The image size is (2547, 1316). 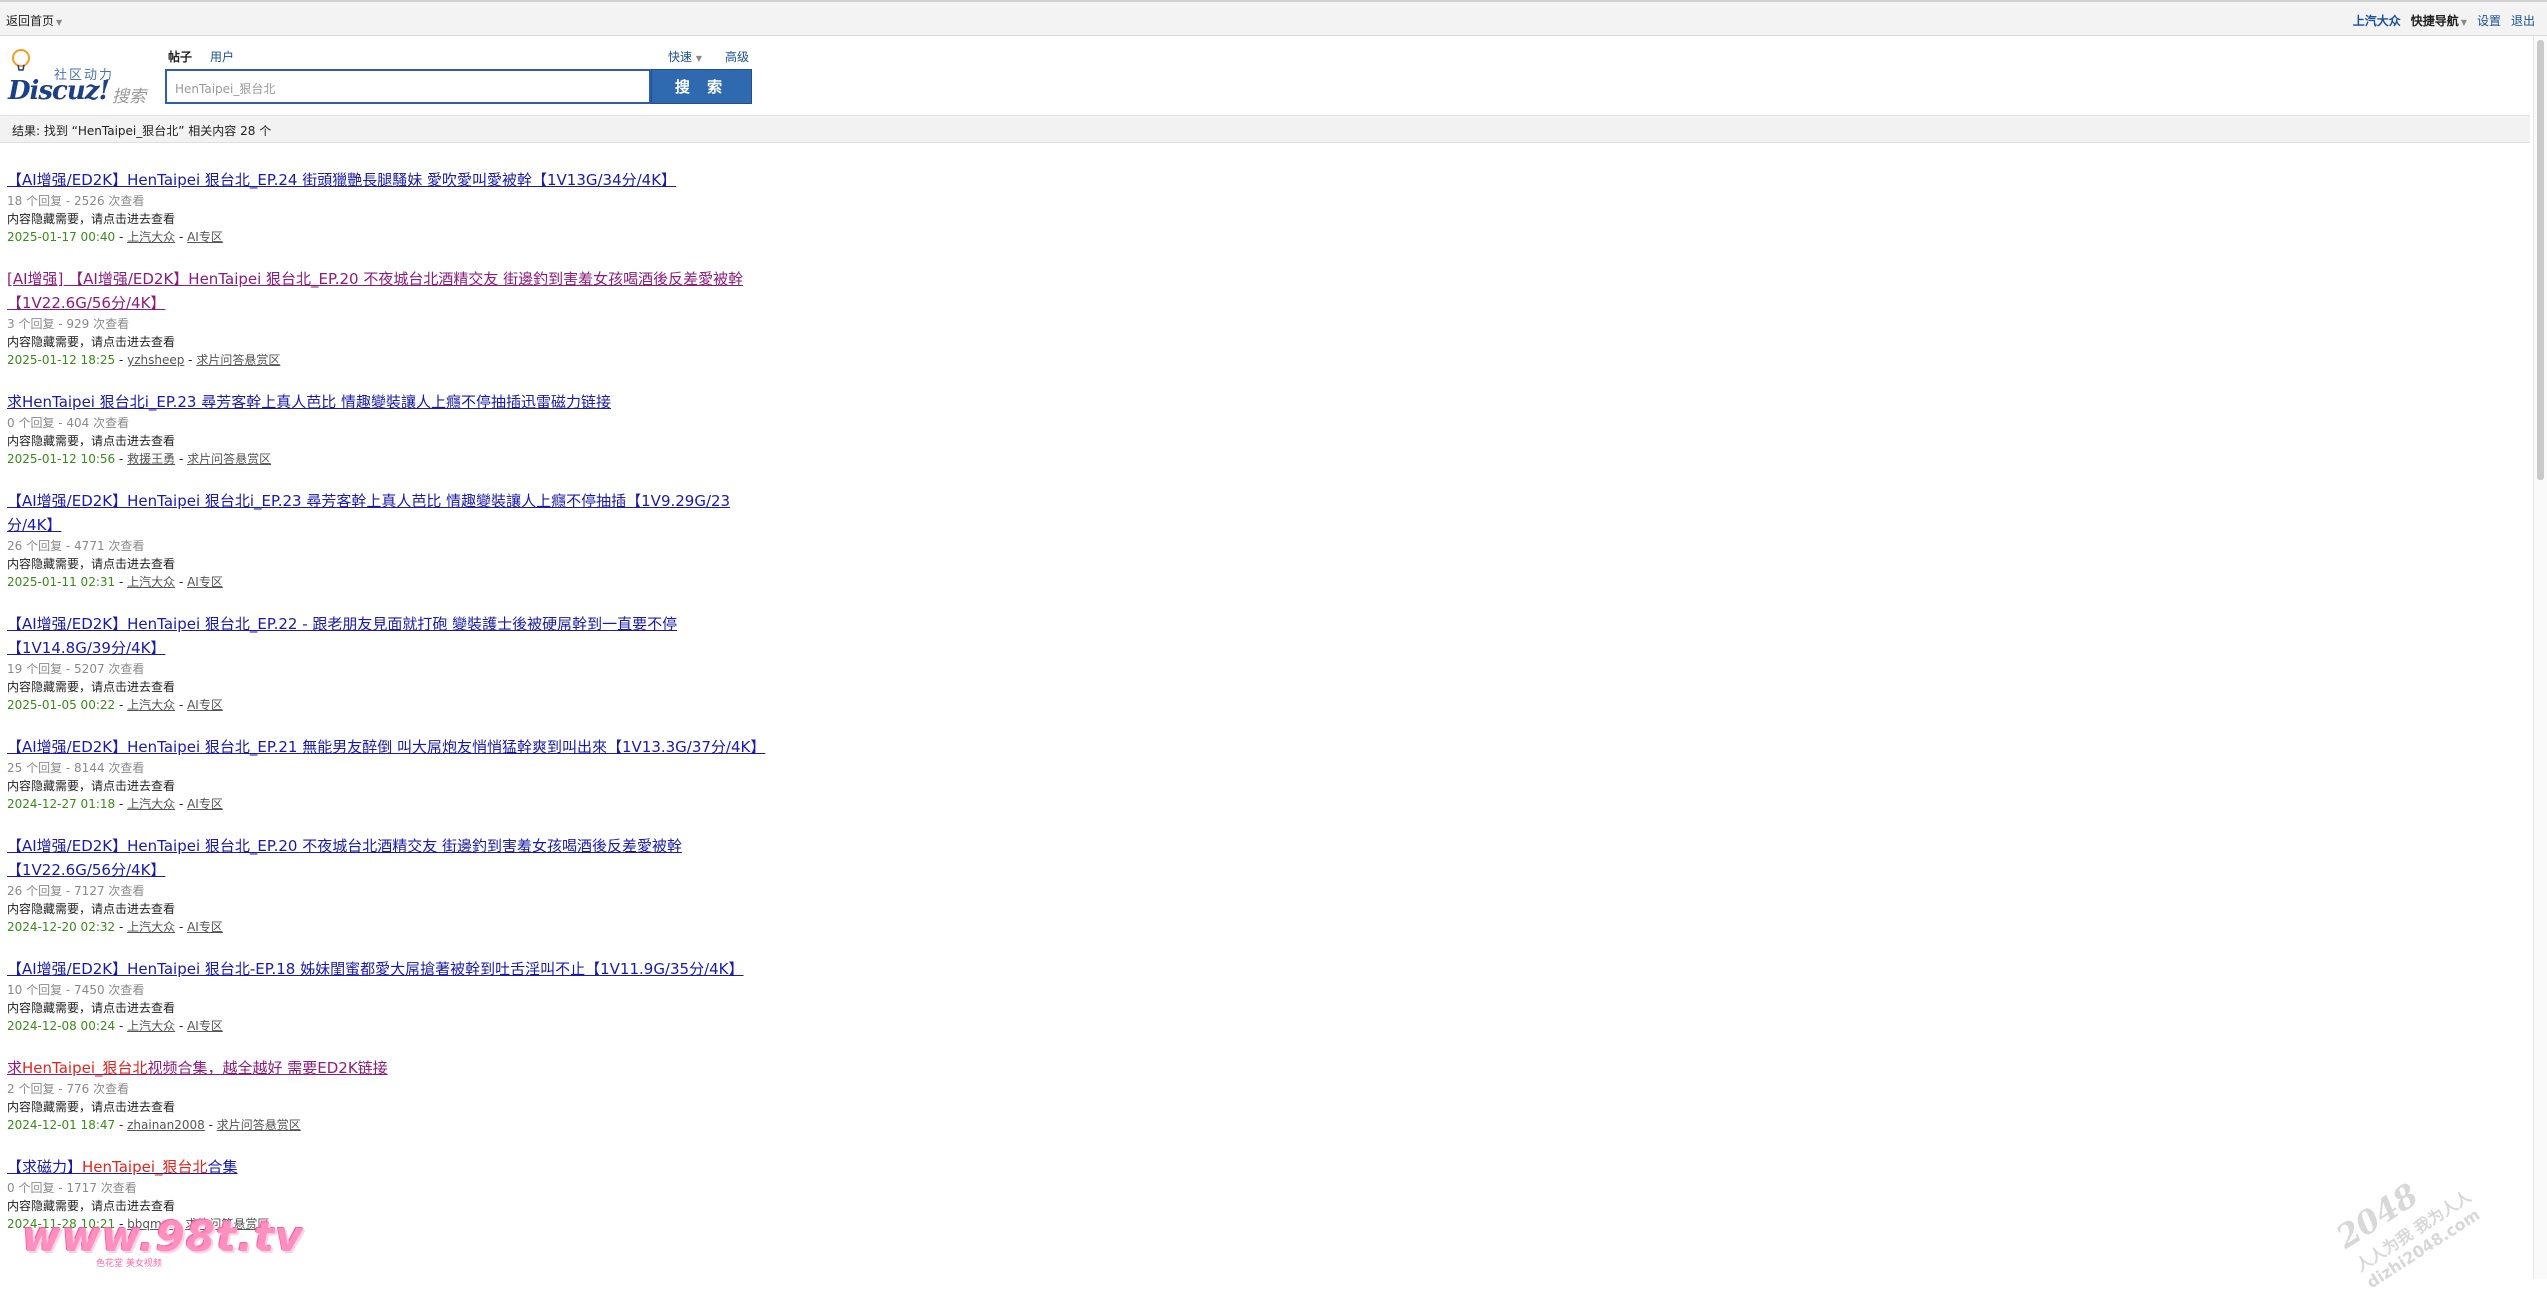 I want to click on result-footer: 2025-01-12 18:25 - yzhsheep - 求片问答悬赏区, so click(x=144, y=360).